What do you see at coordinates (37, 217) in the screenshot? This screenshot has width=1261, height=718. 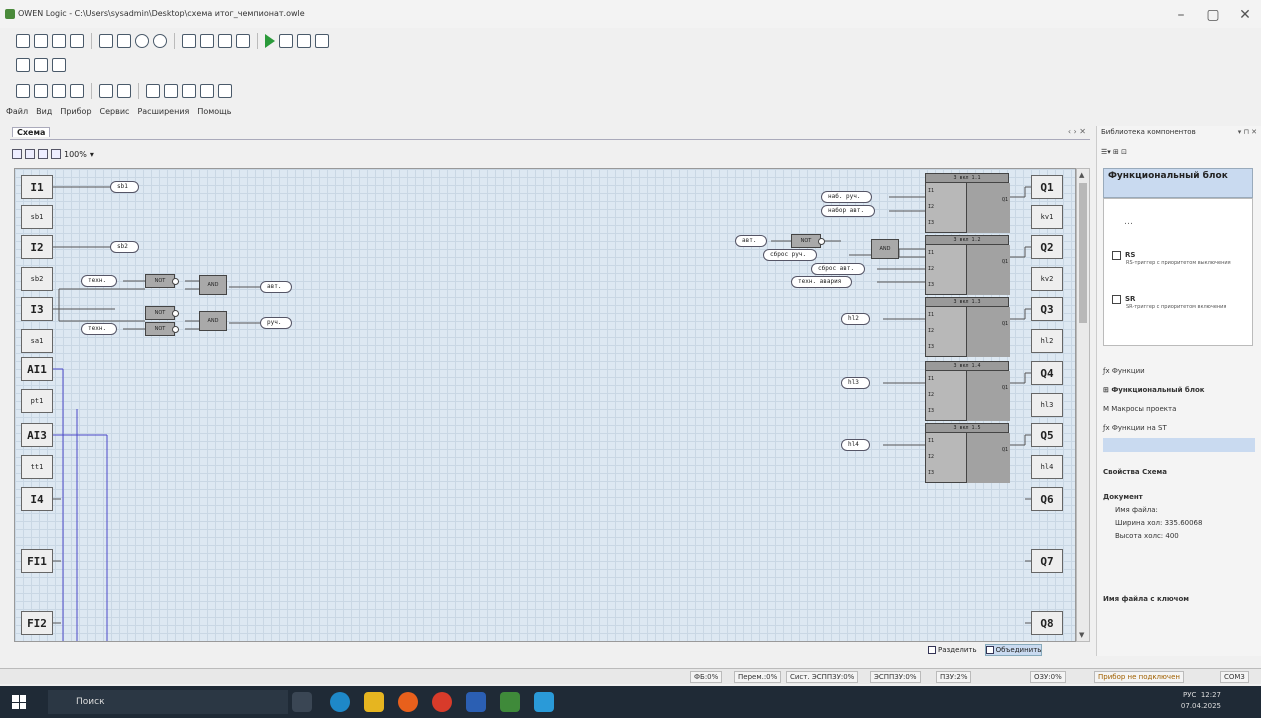 I see `input-var-sb1: sb1` at bounding box center [37, 217].